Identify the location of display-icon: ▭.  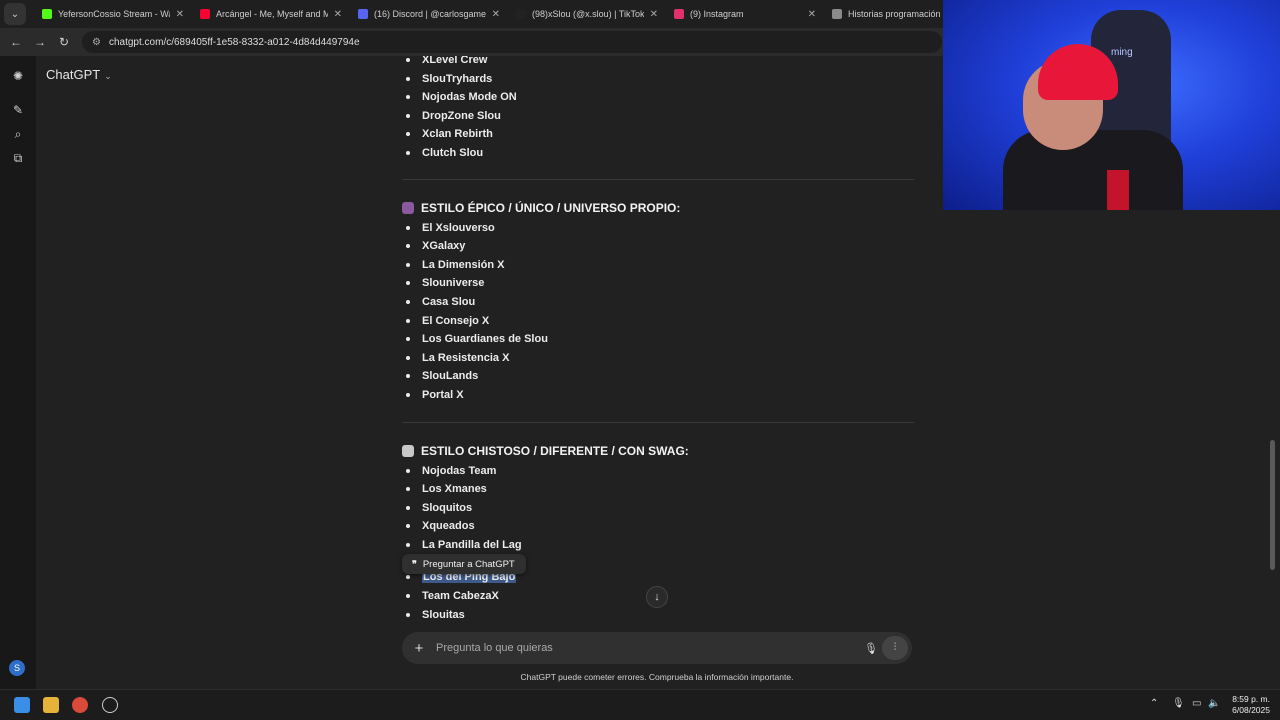
(1196, 703).